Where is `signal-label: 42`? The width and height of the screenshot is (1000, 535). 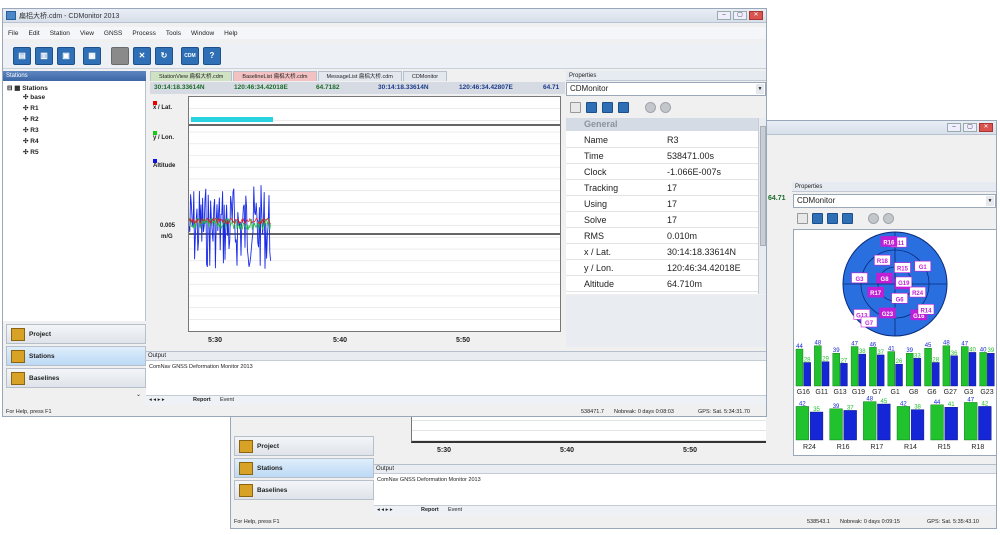
signal-label: 42 is located at coordinates (802, 404).